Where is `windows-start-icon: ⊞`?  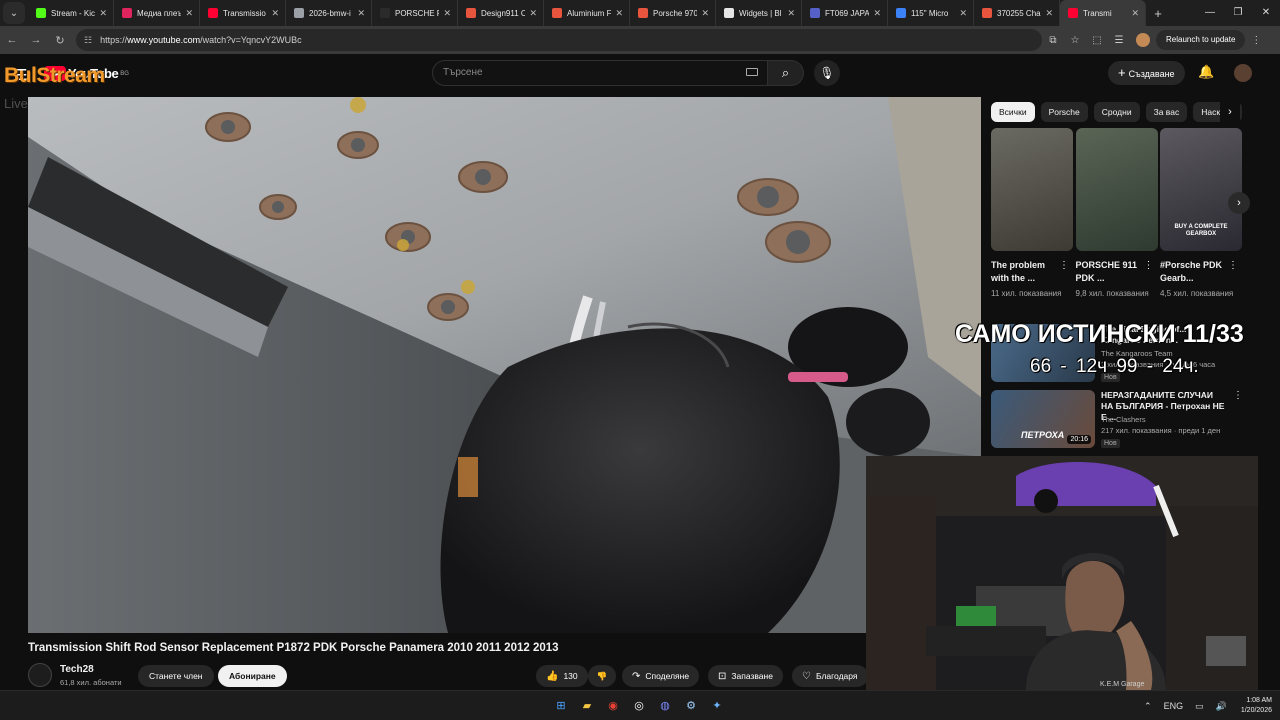
windows-start-icon: ⊞ is located at coordinates (561, 706).